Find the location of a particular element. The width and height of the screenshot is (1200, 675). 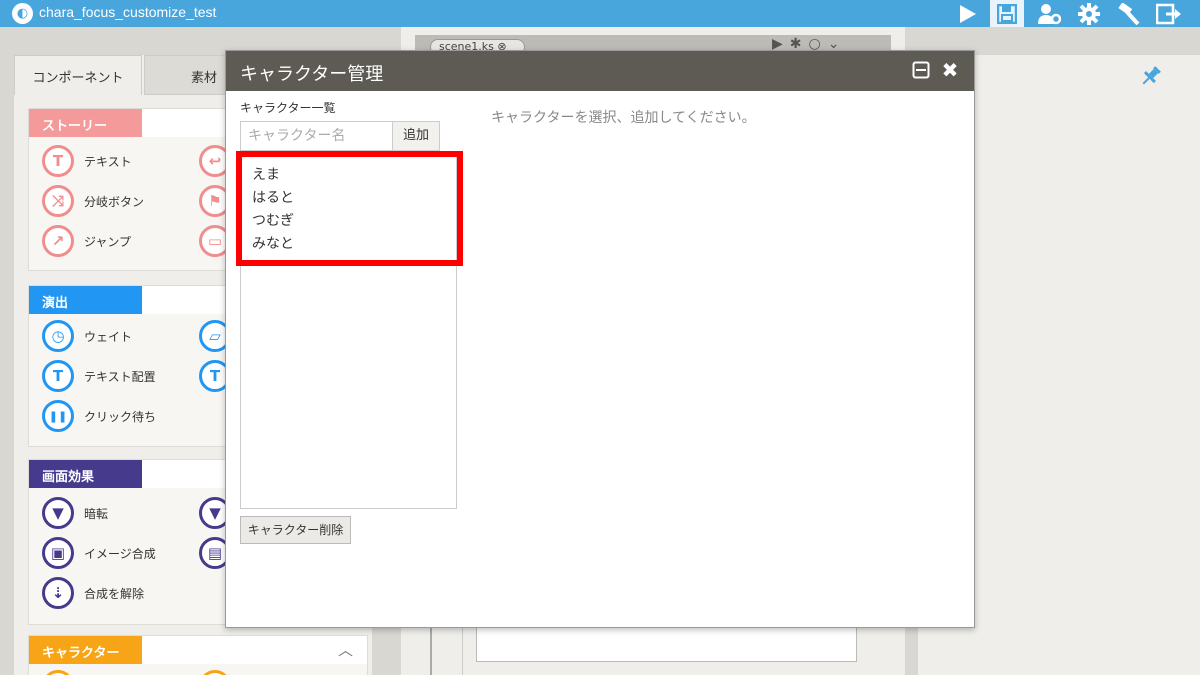

blackout-icon: ▼ is located at coordinates (58, 513).